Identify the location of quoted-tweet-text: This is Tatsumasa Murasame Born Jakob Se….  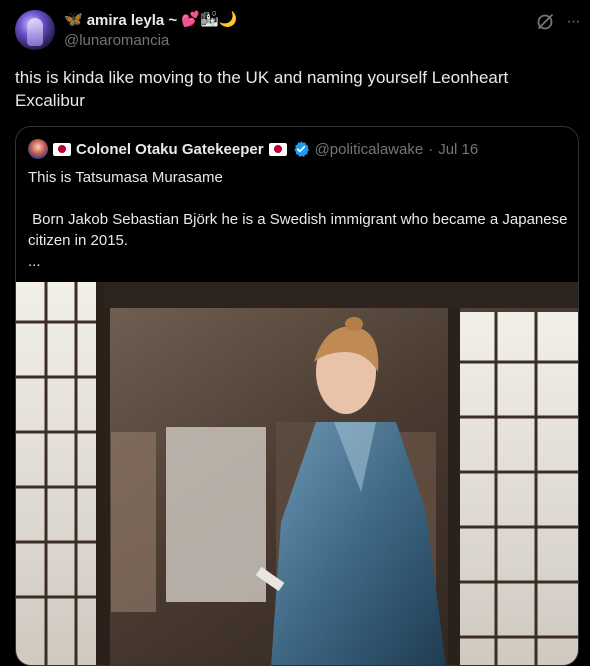
(298, 219).